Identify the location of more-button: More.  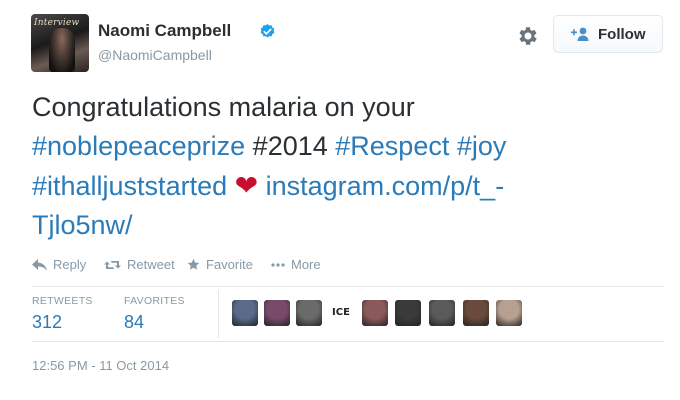
(296, 264).